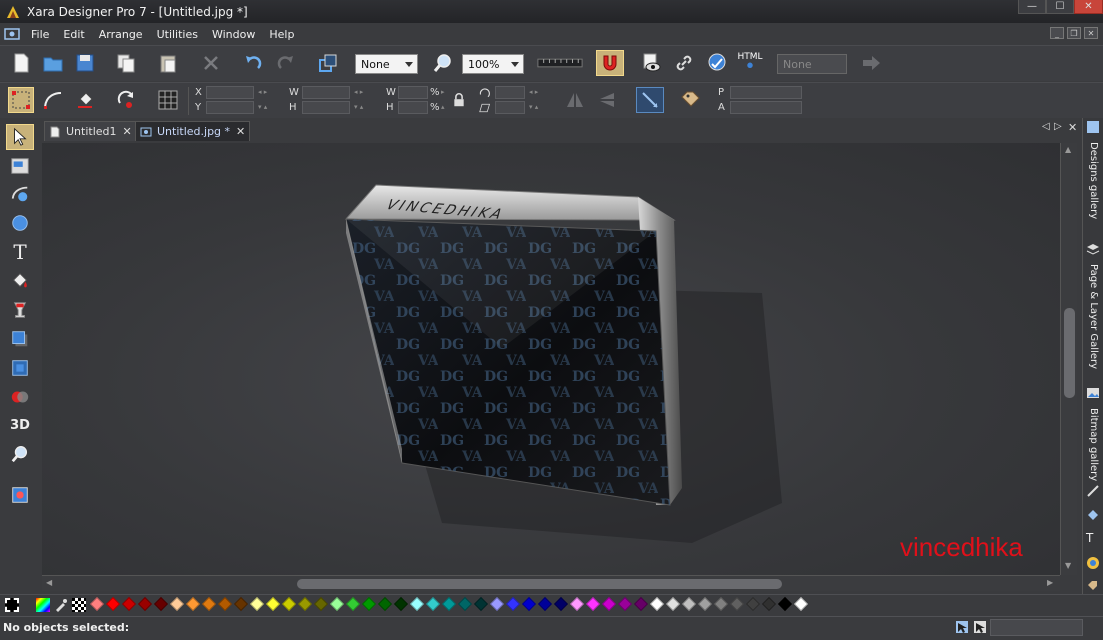 This screenshot has height=640, width=1103. Describe the element at coordinates (1068, 565) in the screenshot. I see `scroll-down-icon: ▼` at that location.